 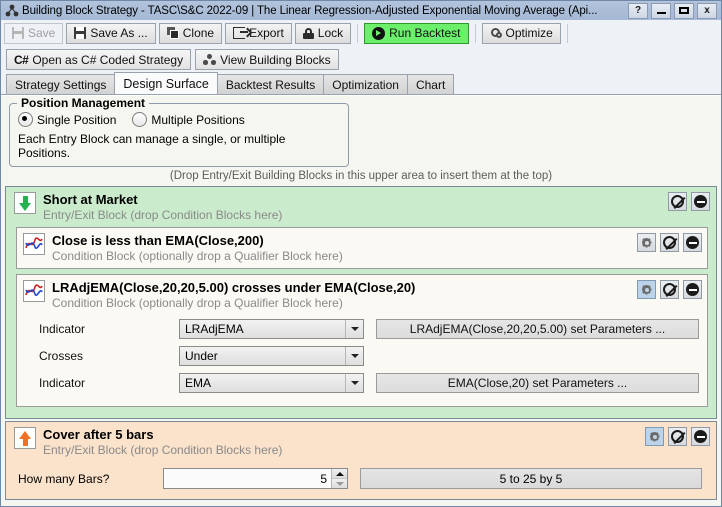 I want to click on bars-range-button: 5 to 25 by 5, so click(x=531, y=478).